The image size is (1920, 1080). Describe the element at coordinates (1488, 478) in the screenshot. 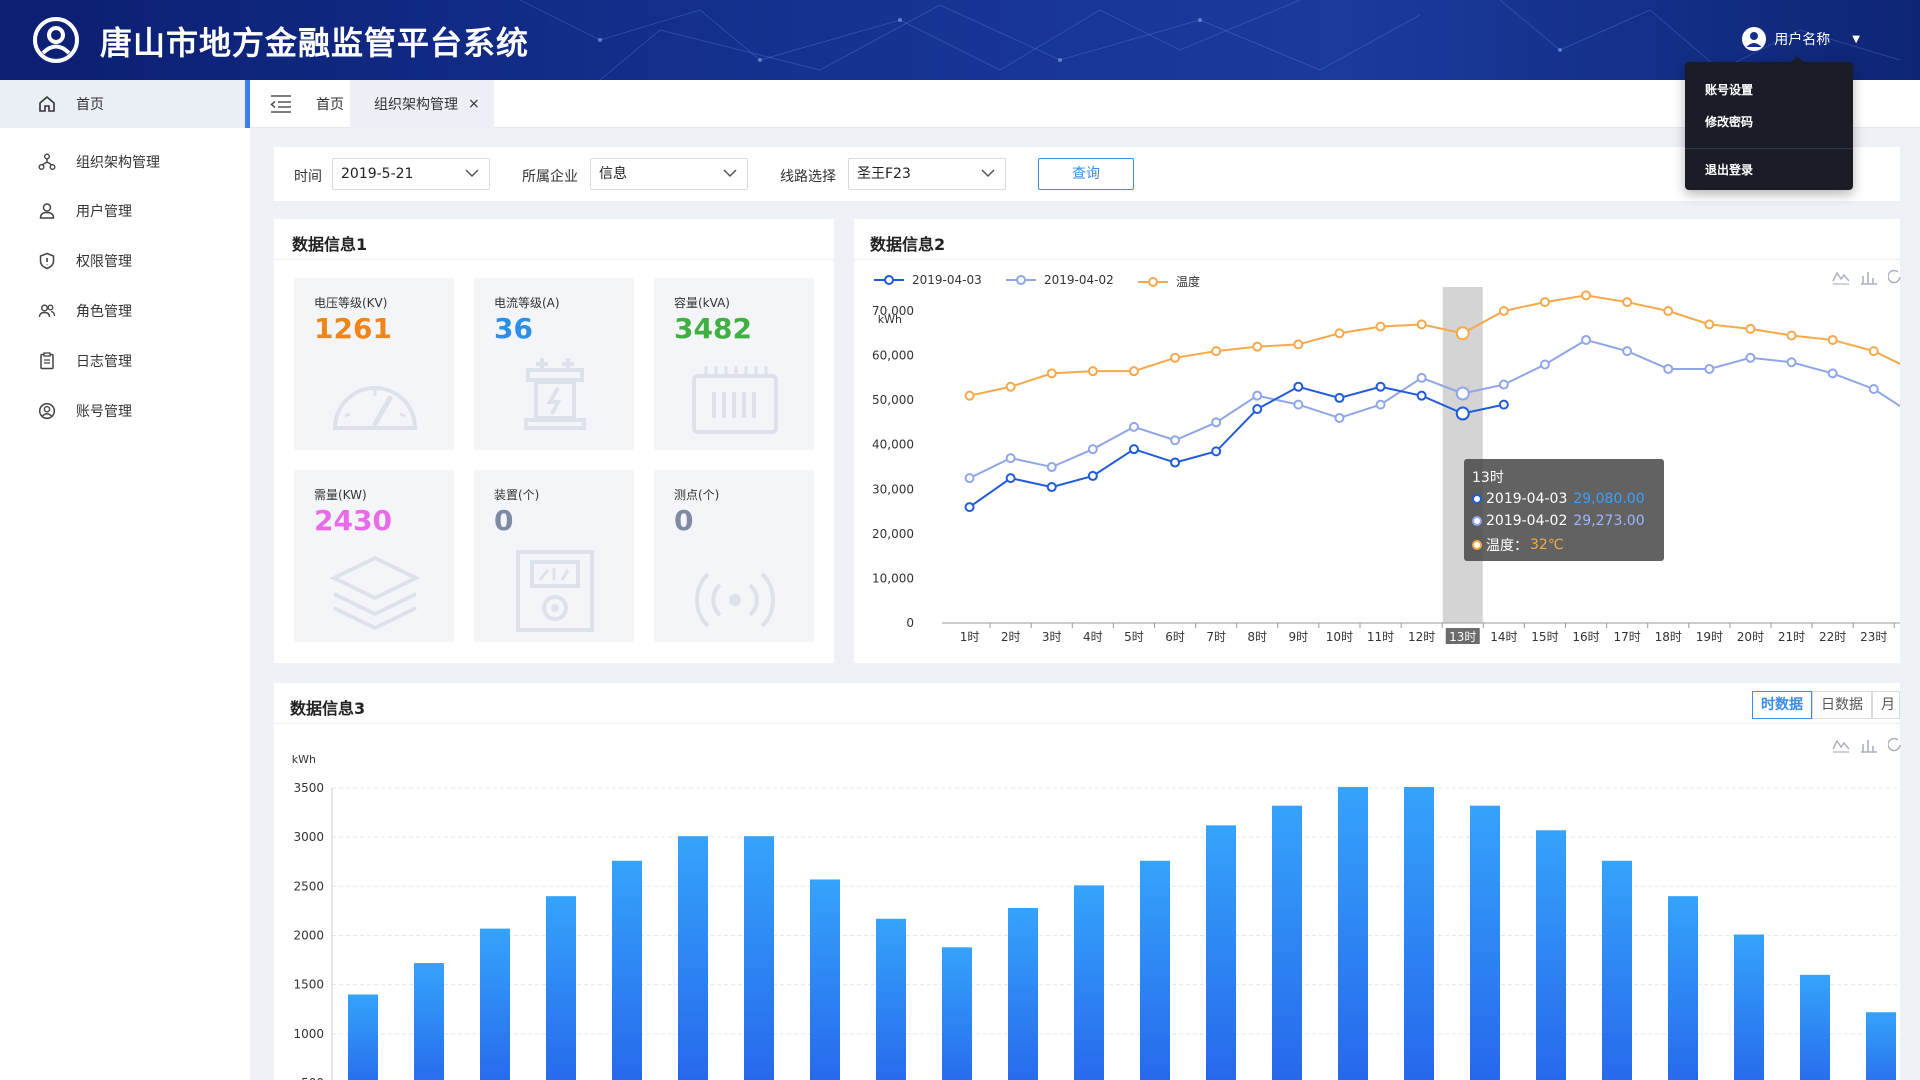

I see `tooltip-title: 13时` at that location.